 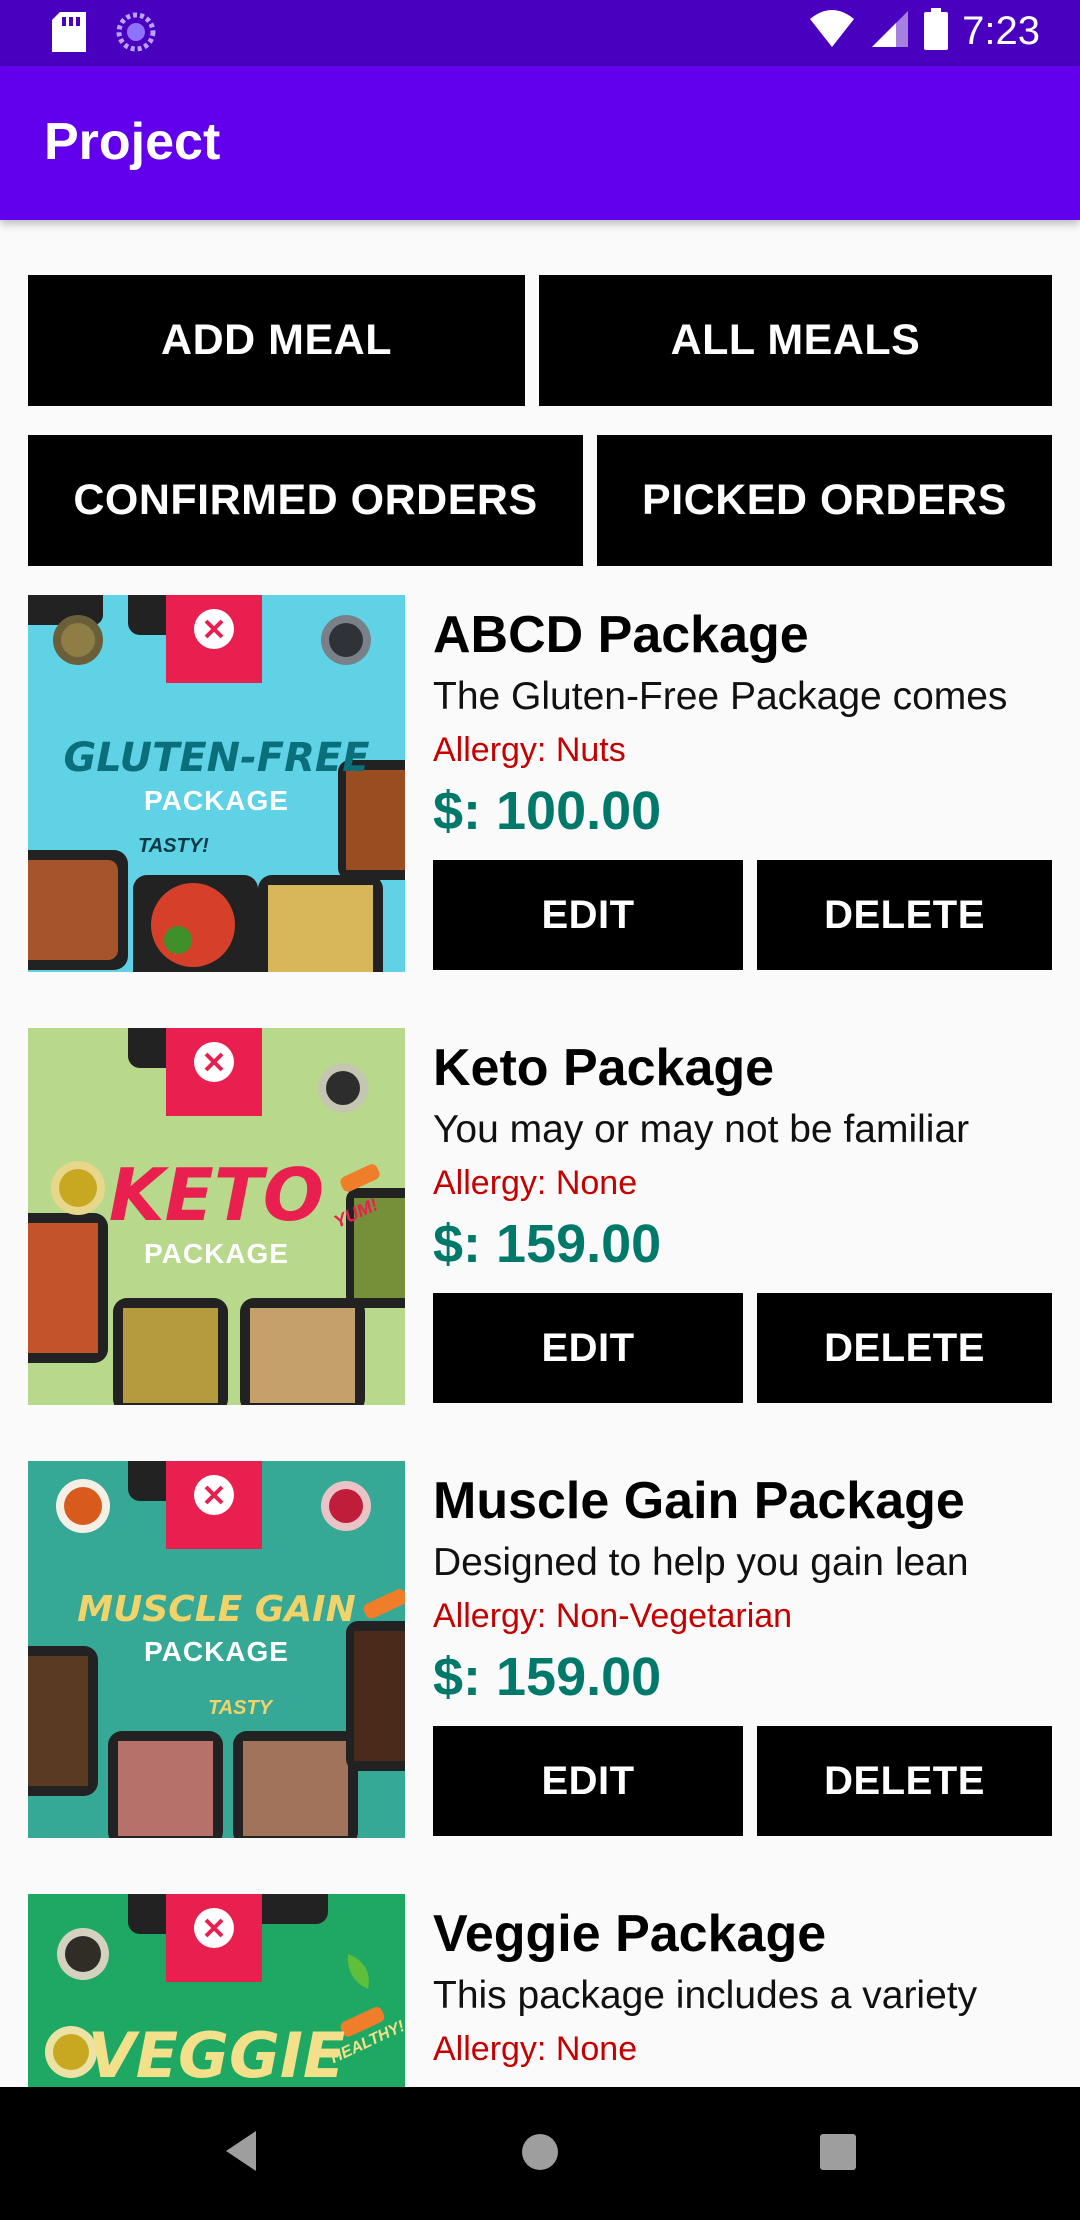 What do you see at coordinates (529, 750) in the screenshot?
I see `meal-allergy: Allergy: Nuts` at bounding box center [529, 750].